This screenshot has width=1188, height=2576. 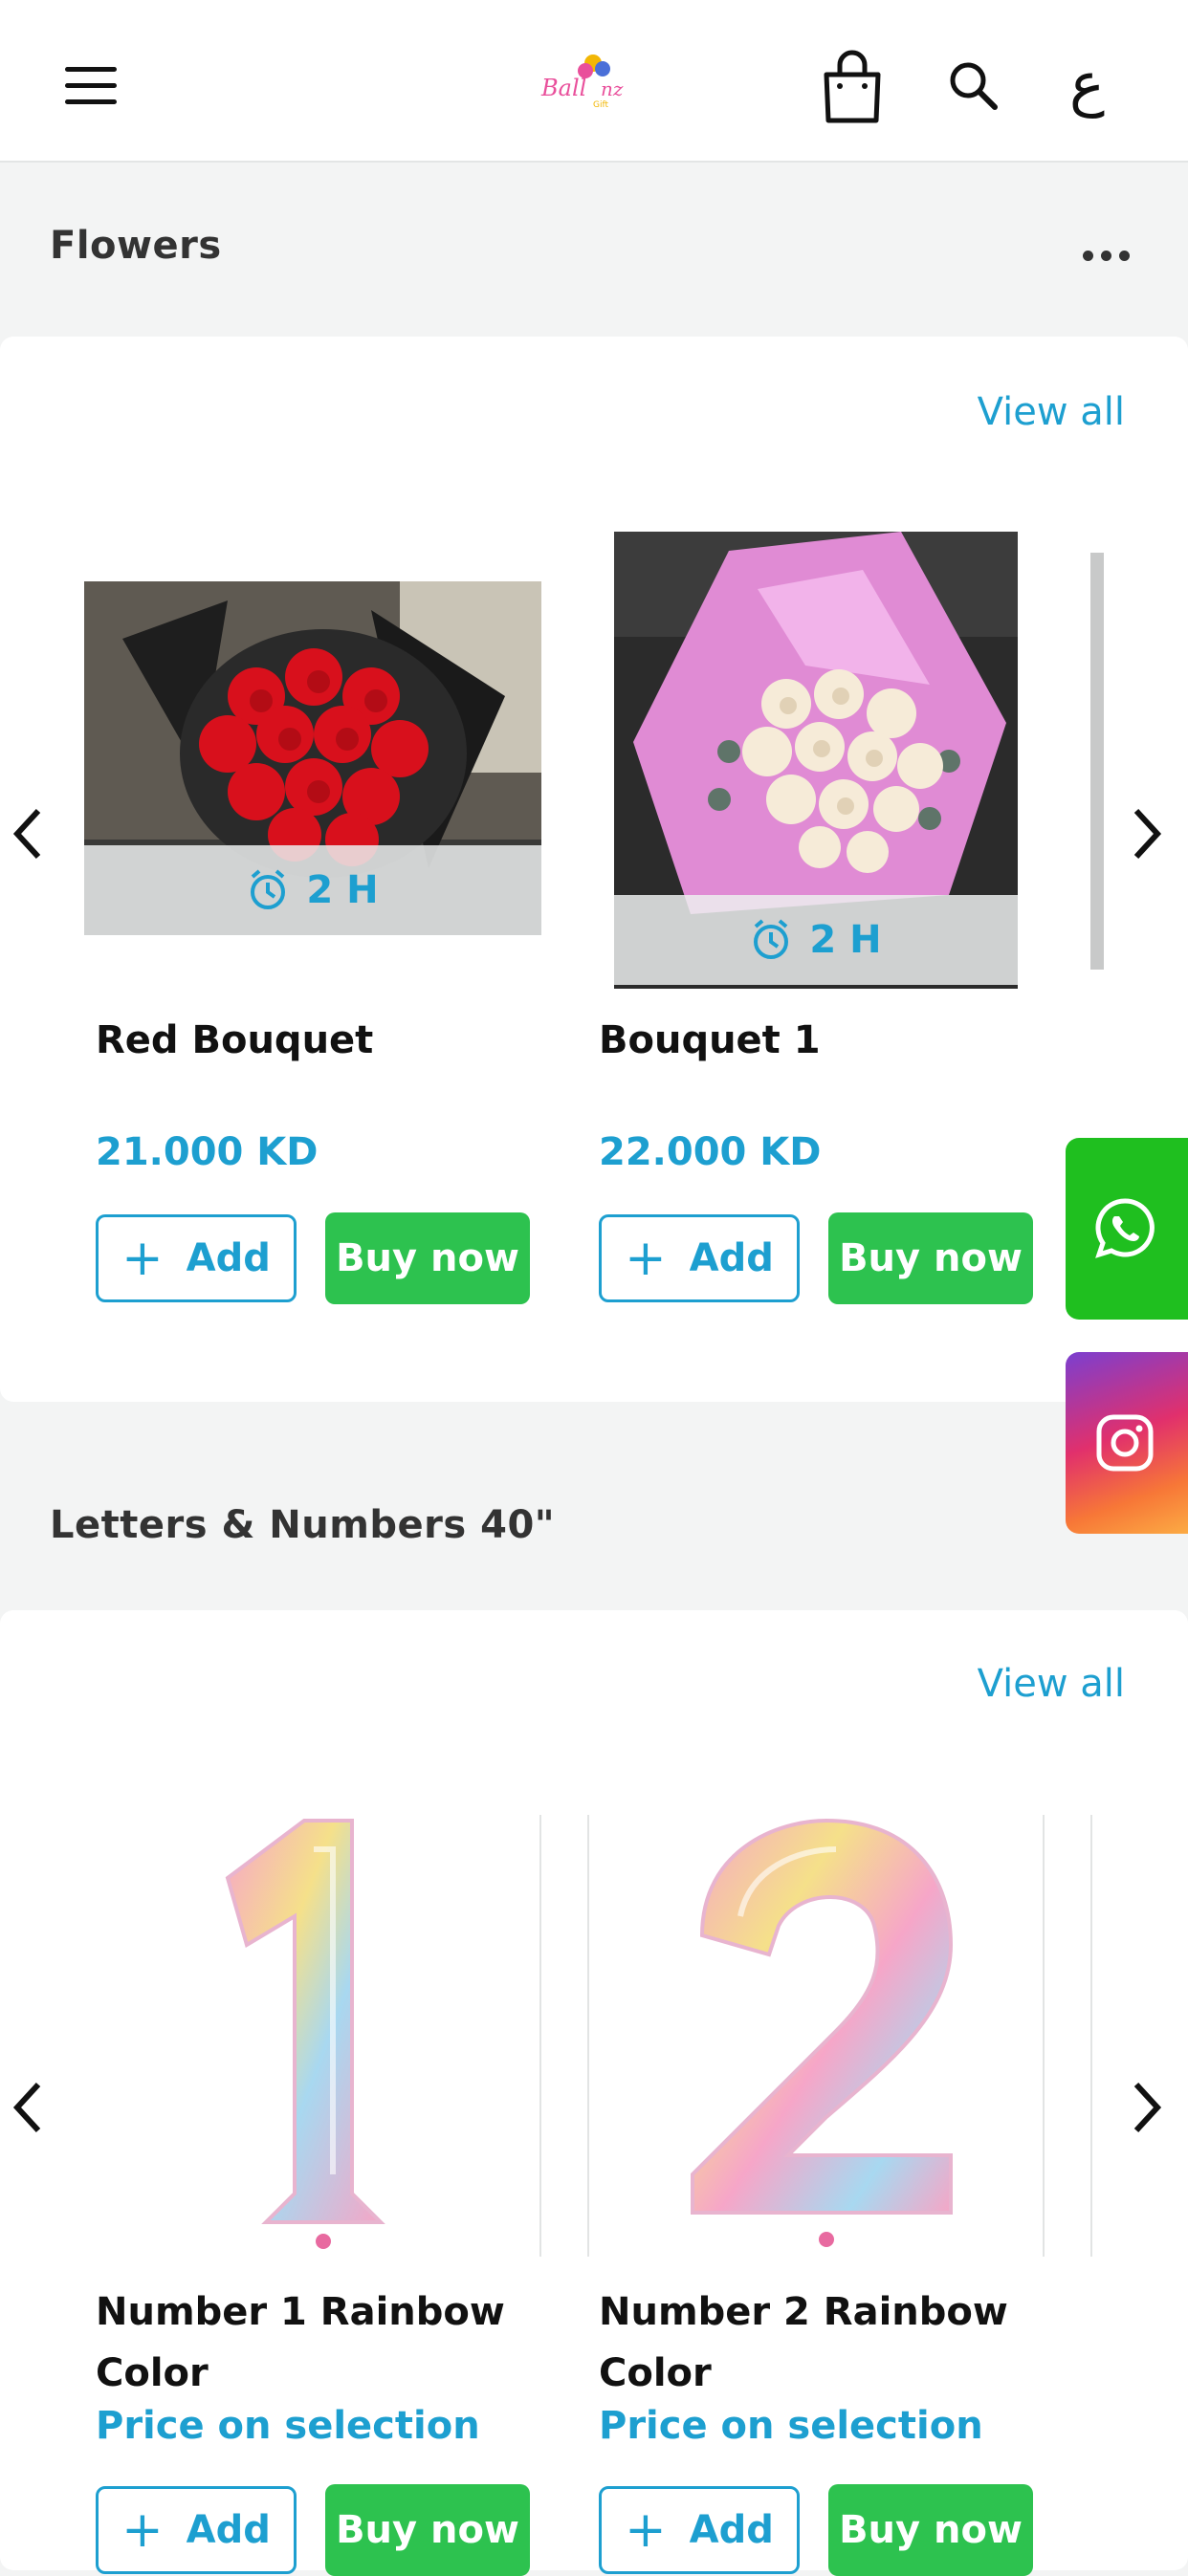 I want to click on more-options-icon, so click(x=1107, y=256).